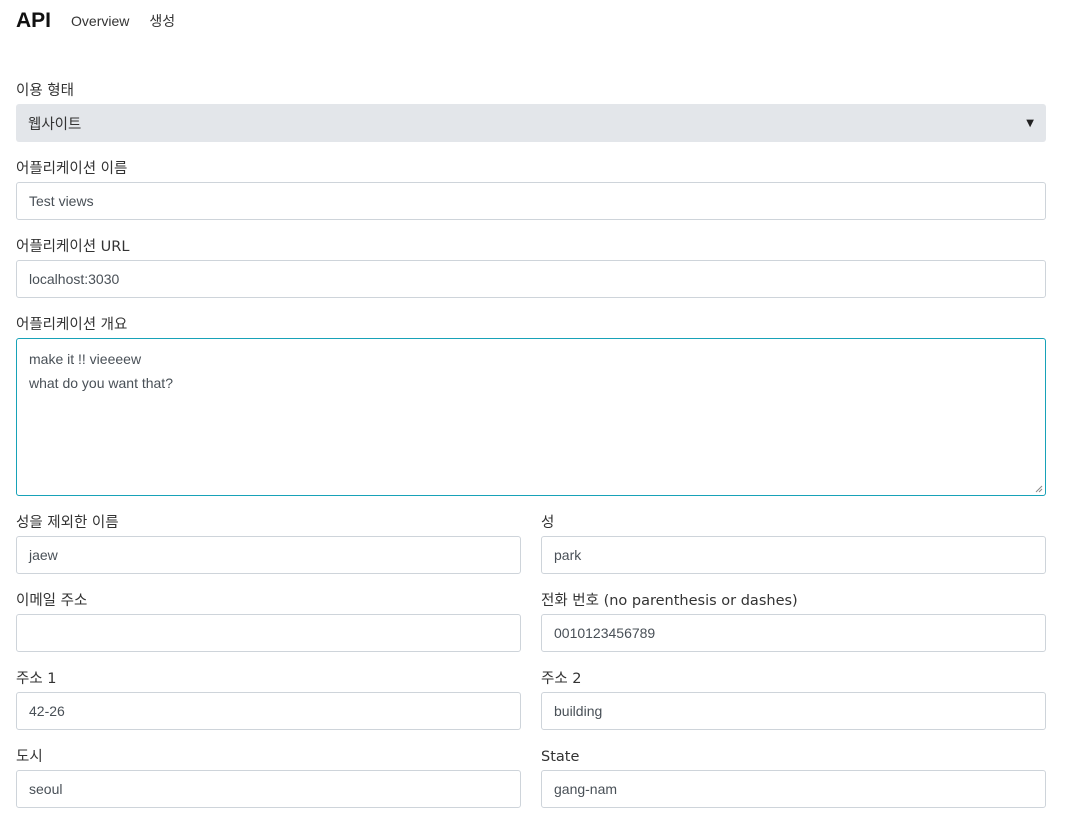  I want to click on address1-group: 주소 1 42-26, so click(268, 699).